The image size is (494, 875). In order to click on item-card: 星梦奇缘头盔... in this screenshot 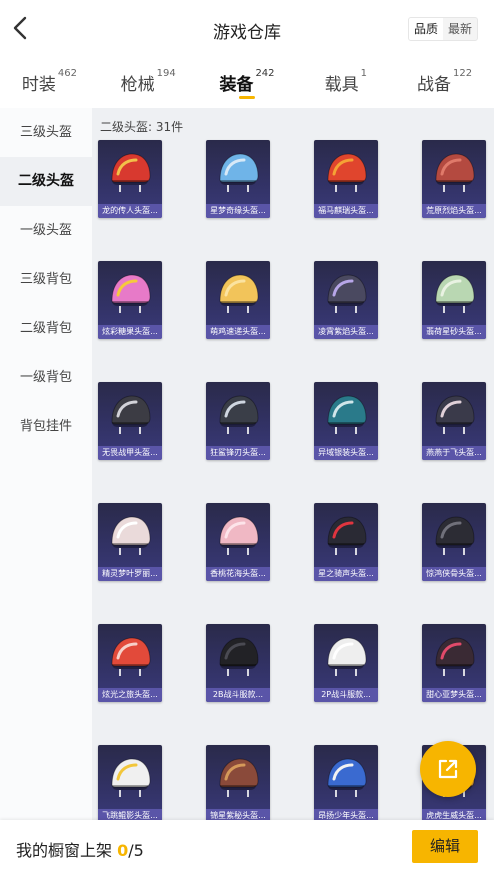, I will do `click(238, 179)`.